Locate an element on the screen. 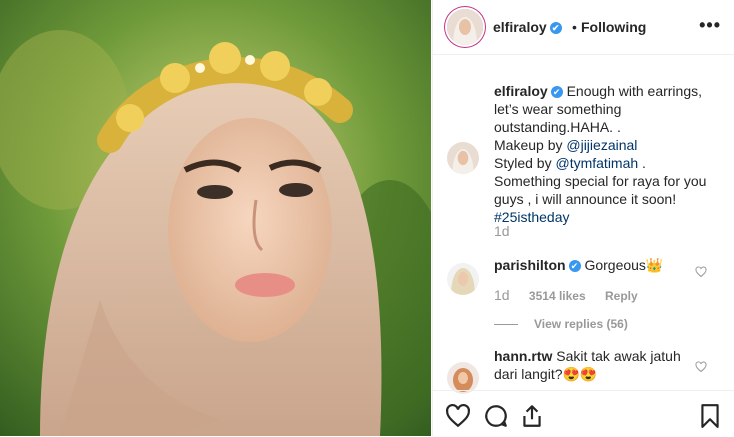  bookmark-icon is located at coordinates (710, 416).